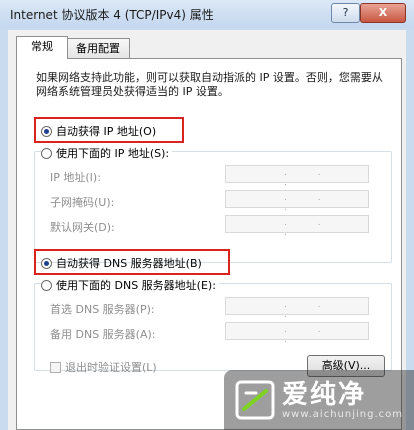  I want to click on subnet-mask-value: . . ., so click(309, 203).